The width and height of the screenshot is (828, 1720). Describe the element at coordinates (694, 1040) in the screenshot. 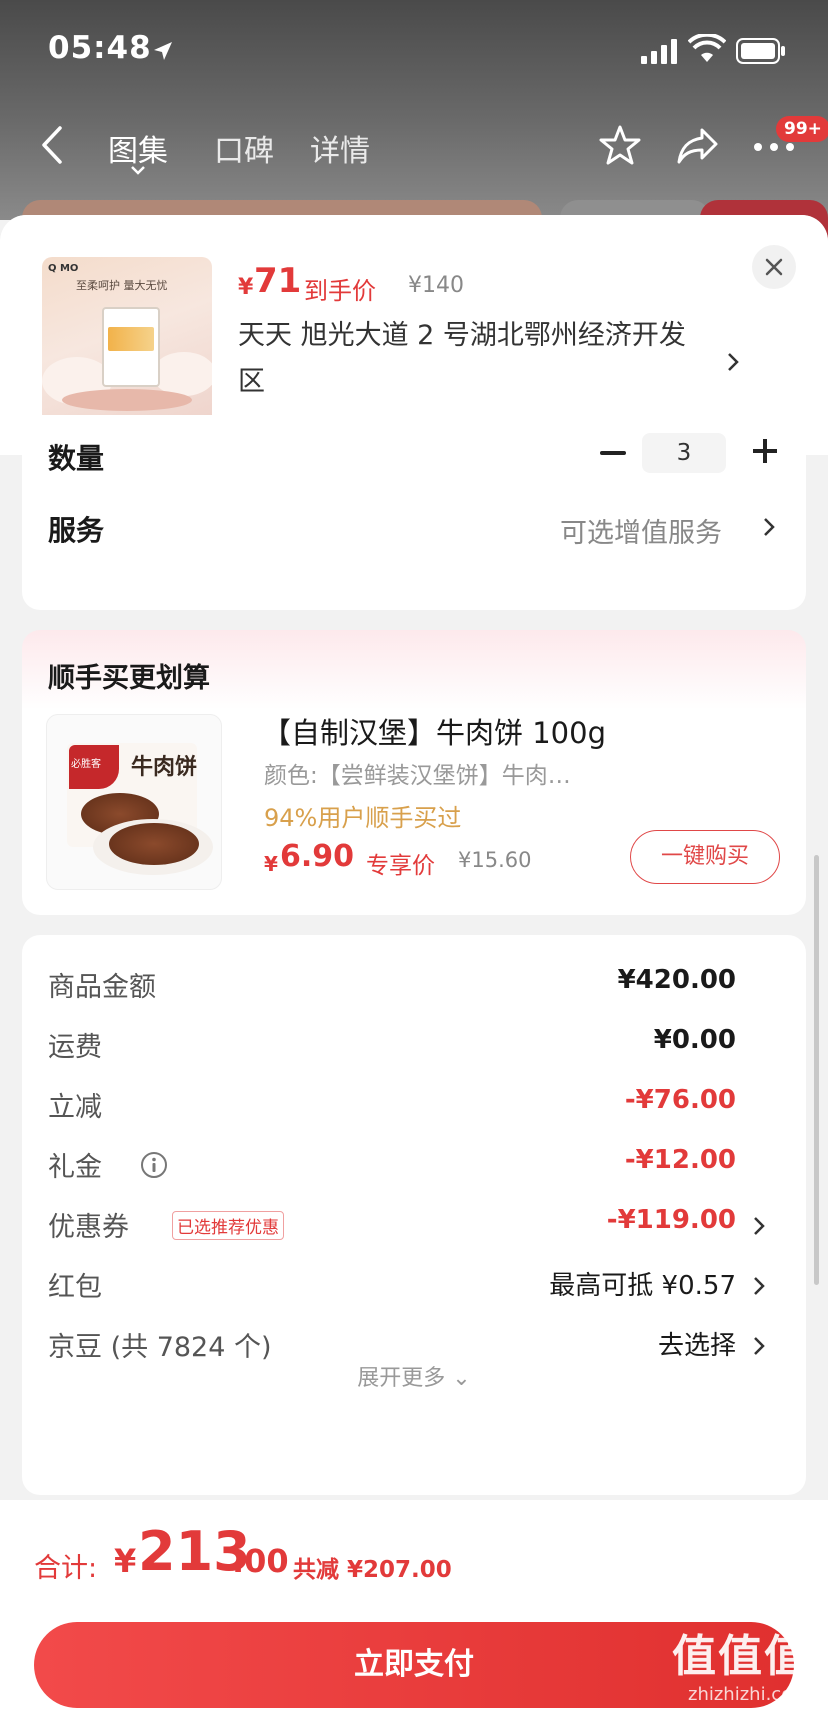

I see `fee-value: ¥0.00` at that location.